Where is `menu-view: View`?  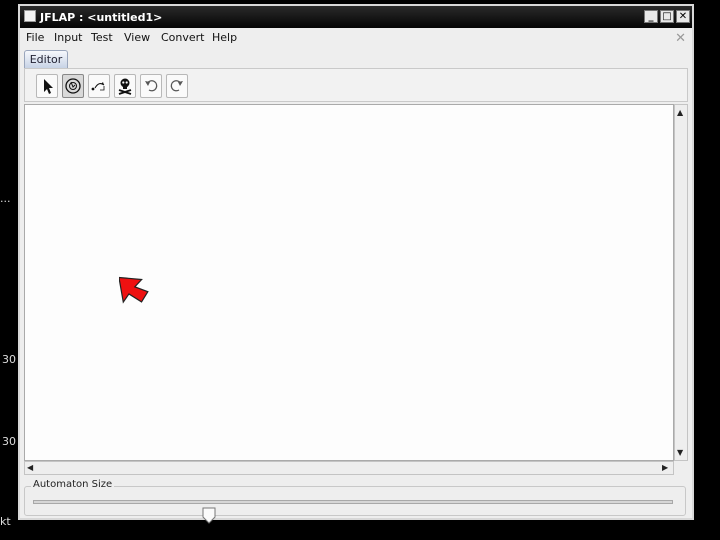 menu-view: View is located at coordinates (137, 37).